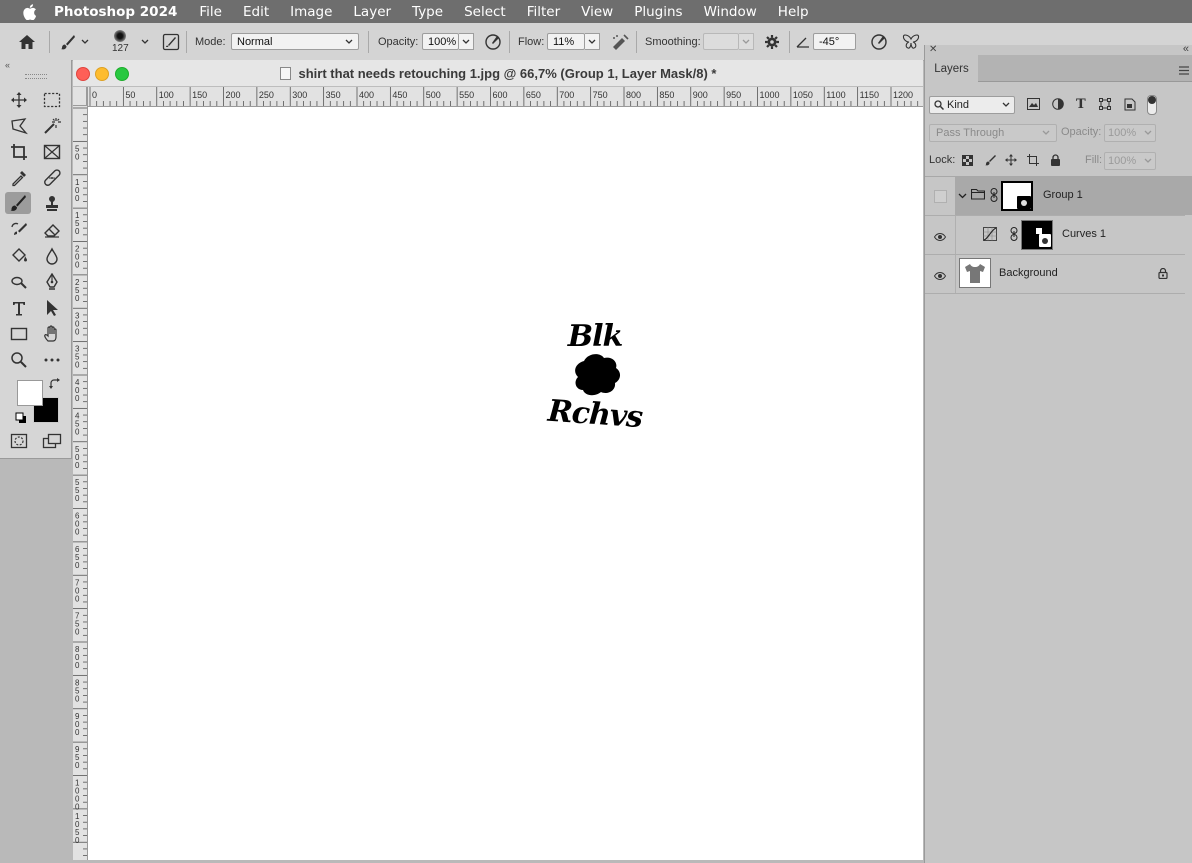 The height and width of the screenshot is (863, 1192). What do you see at coordinates (55, 385) in the screenshot?
I see `swap-colors-icon` at bounding box center [55, 385].